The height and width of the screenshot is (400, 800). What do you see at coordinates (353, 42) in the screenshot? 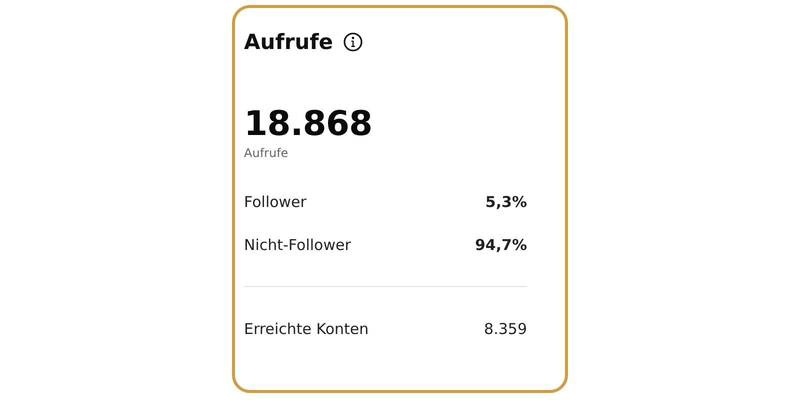
I see `info-icon` at bounding box center [353, 42].